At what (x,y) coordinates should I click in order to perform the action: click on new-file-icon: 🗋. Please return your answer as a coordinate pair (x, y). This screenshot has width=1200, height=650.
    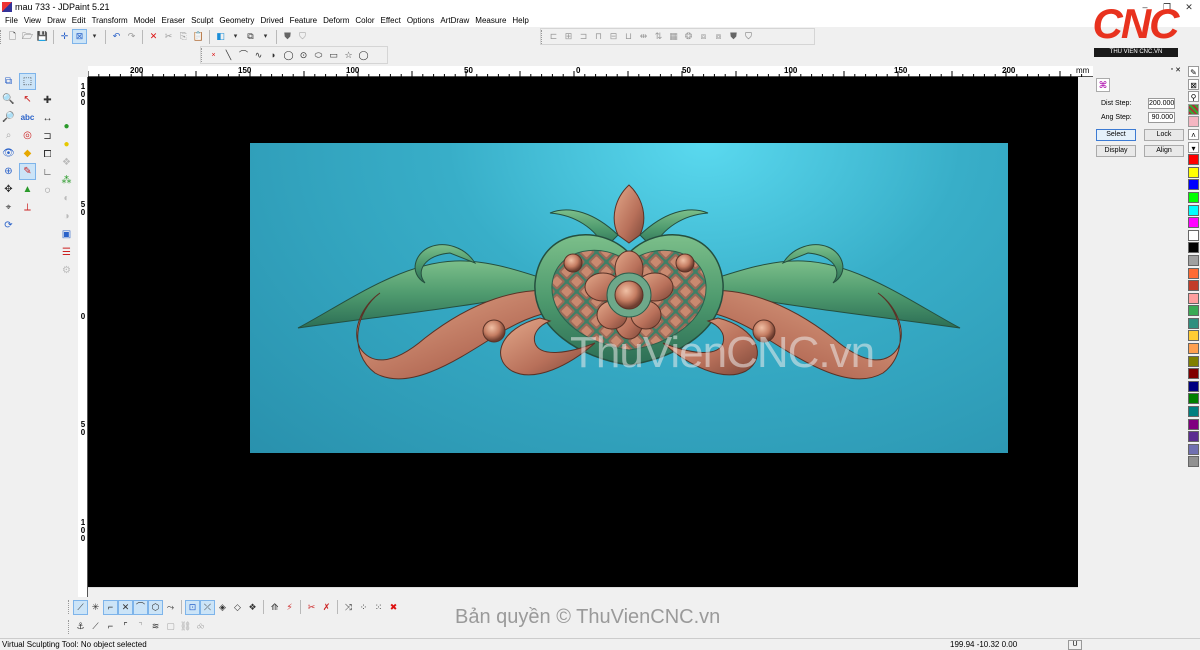
    Looking at the image, I should click on (12, 36).